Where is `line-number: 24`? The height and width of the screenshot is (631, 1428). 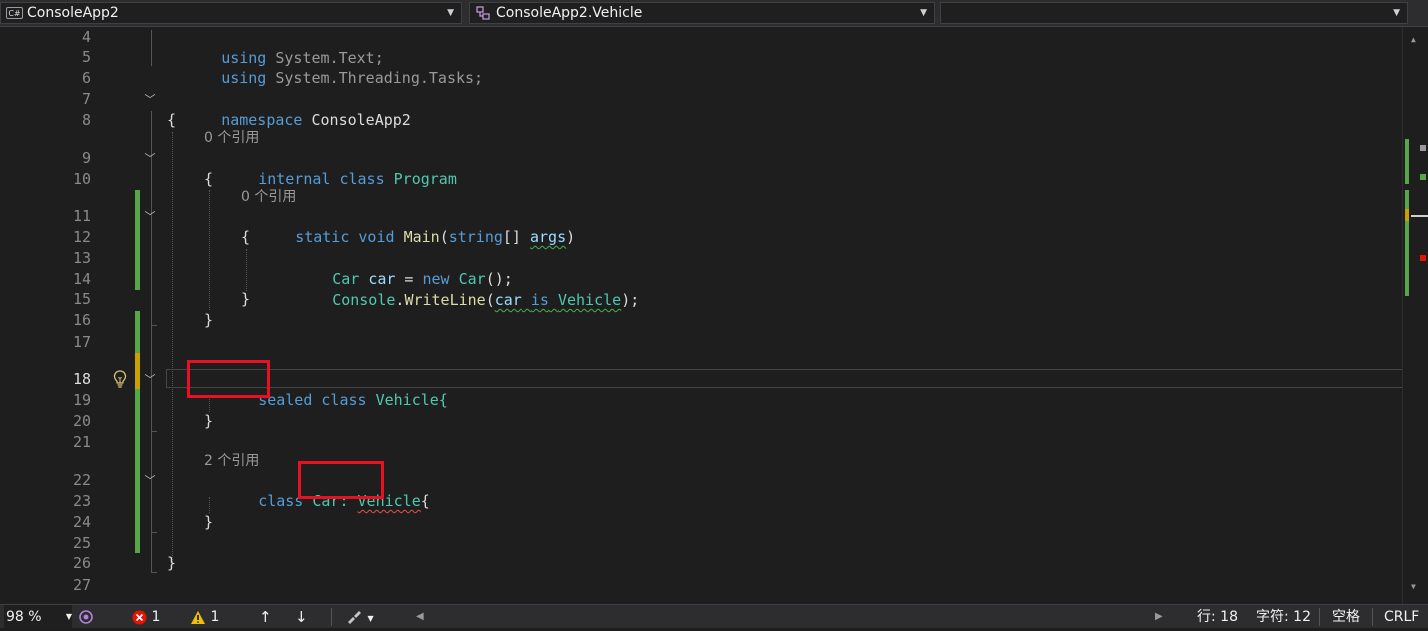 line-number: 24 is located at coordinates (81, 522).